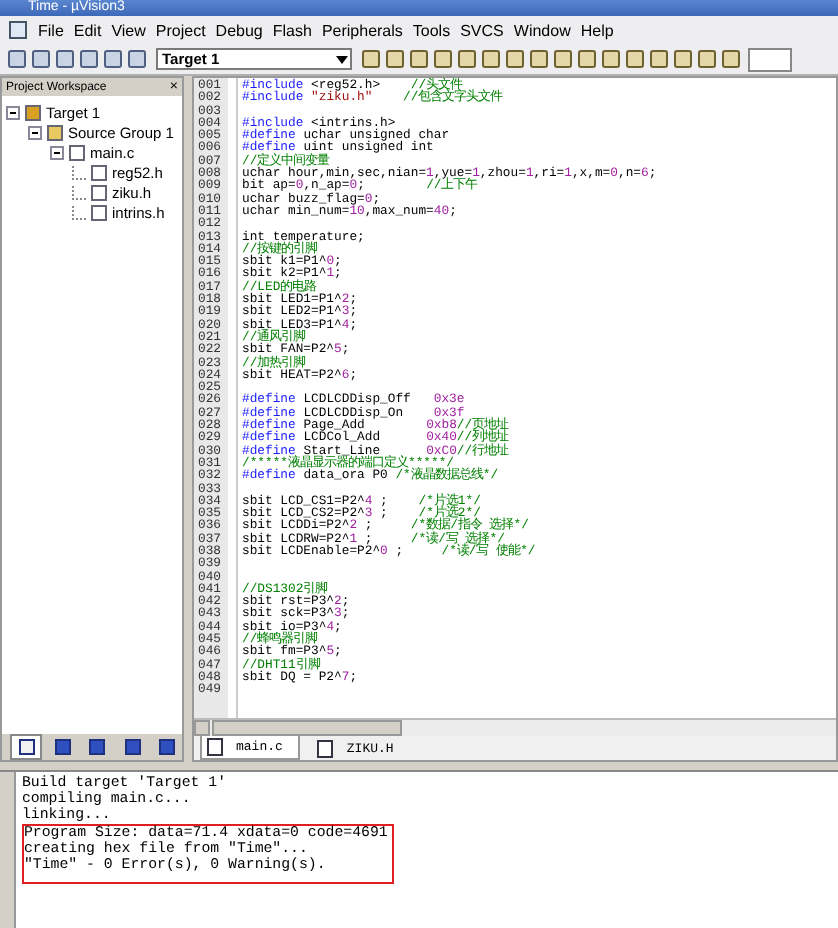 The image size is (838, 928). Describe the element at coordinates (542, 30) in the screenshot. I see `menu-item: Window` at that location.